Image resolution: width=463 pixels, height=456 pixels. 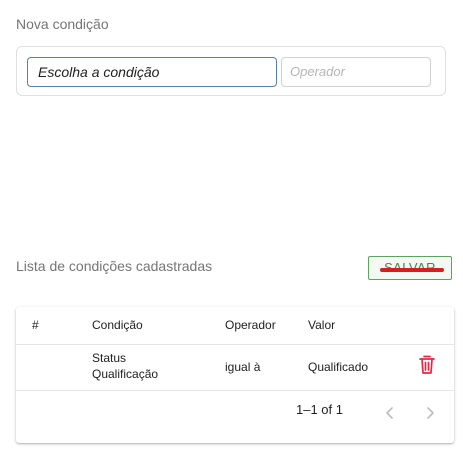 I want to click on condition-list-title: Lista de condições cadastradas, so click(x=114, y=266).